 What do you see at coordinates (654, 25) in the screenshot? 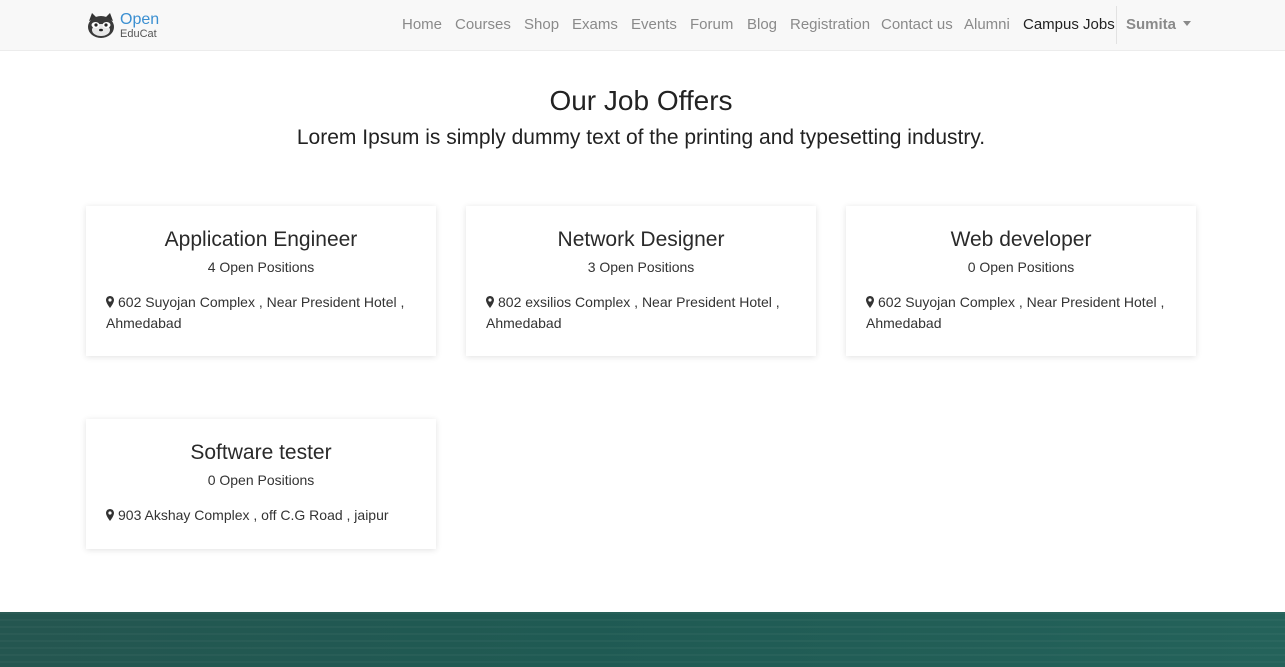
I see `nav-events: Events` at bounding box center [654, 25].